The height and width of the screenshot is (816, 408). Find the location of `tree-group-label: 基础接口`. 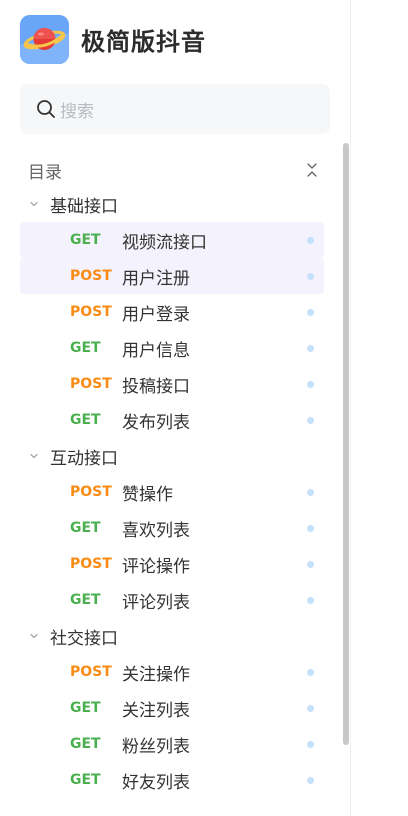

tree-group-label: 基础接口 is located at coordinates (84, 206).